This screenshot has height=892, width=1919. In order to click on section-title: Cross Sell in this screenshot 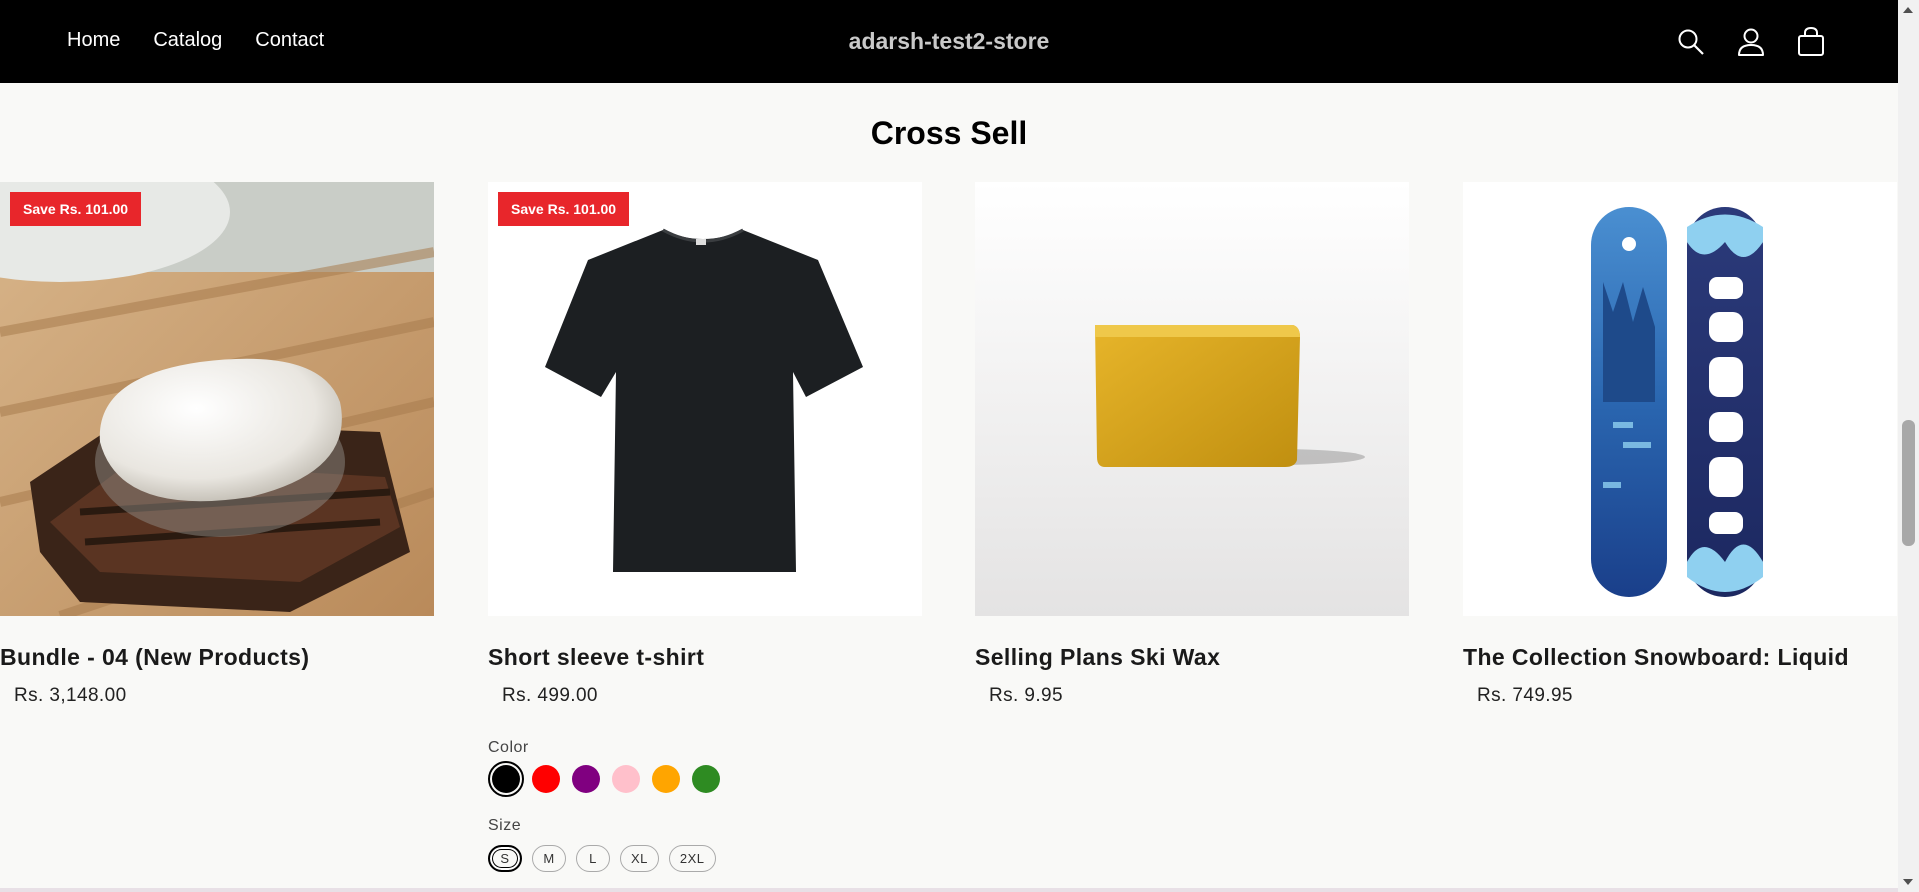, I will do `click(949, 133)`.